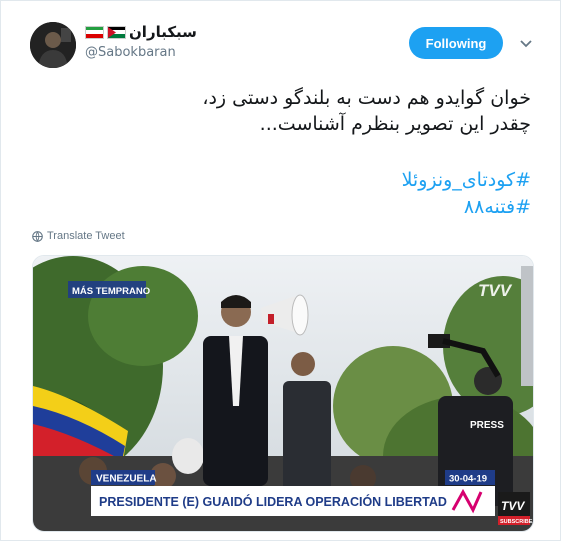  Describe the element at coordinates (497, 207) in the screenshot. I see `hashtag-link: #فتنه۸۸` at that location.